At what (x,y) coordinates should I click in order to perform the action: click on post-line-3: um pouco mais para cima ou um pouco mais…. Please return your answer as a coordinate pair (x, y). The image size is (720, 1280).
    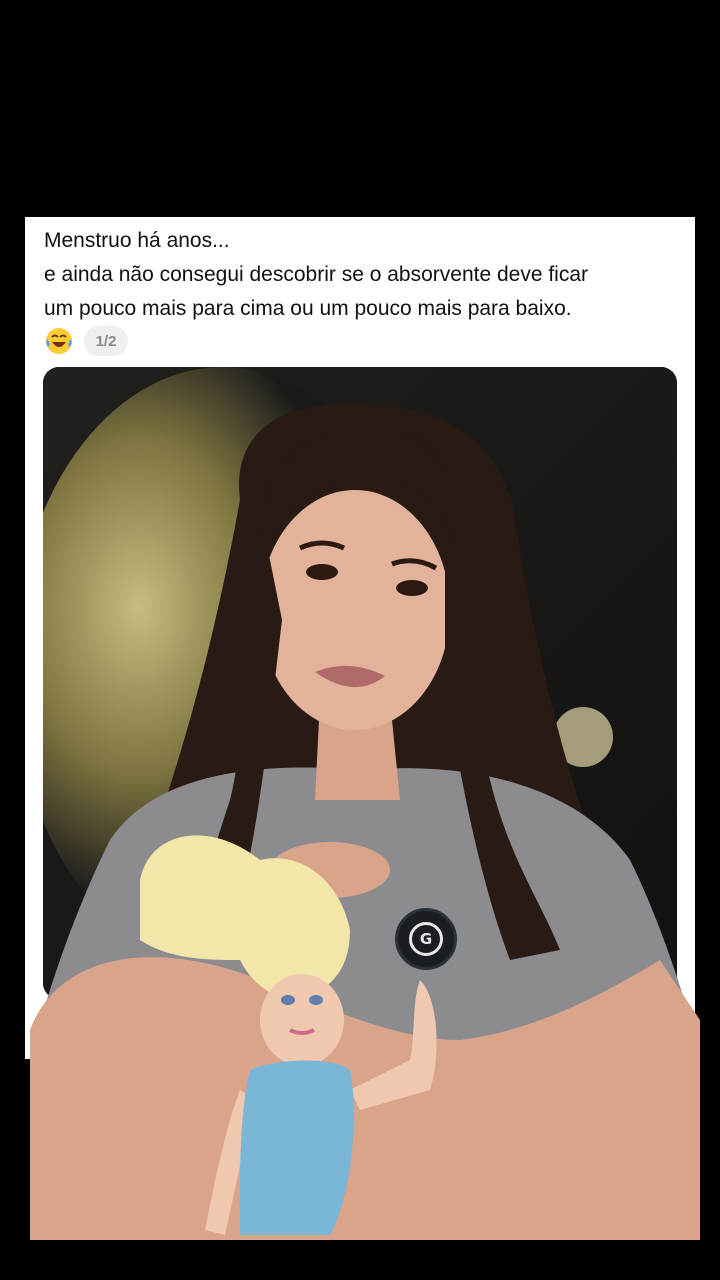
    Looking at the image, I should click on (308, 308).